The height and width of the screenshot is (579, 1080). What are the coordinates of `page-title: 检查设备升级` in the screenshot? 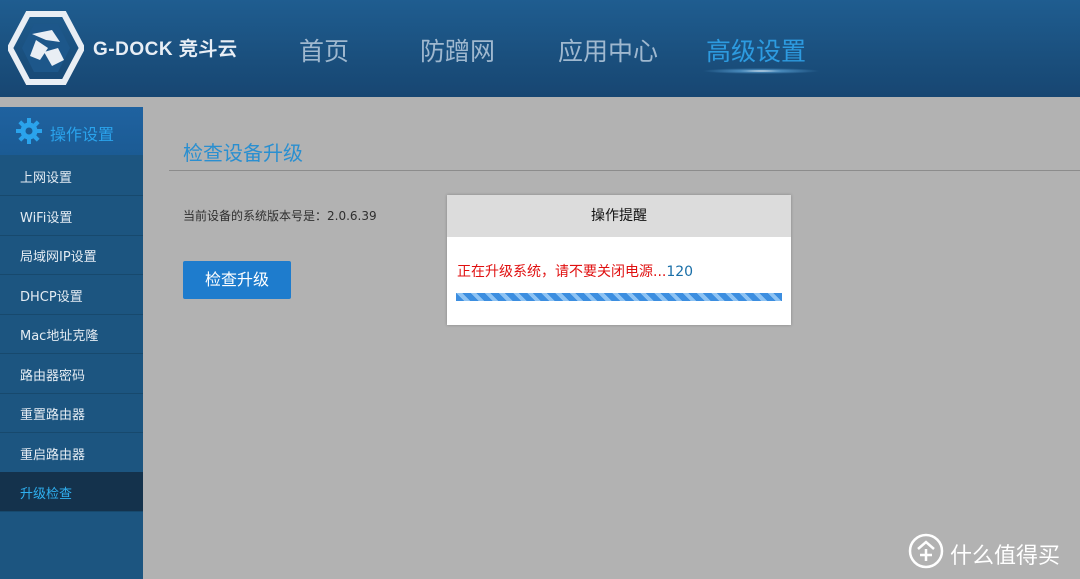 It's located at (243, 153).